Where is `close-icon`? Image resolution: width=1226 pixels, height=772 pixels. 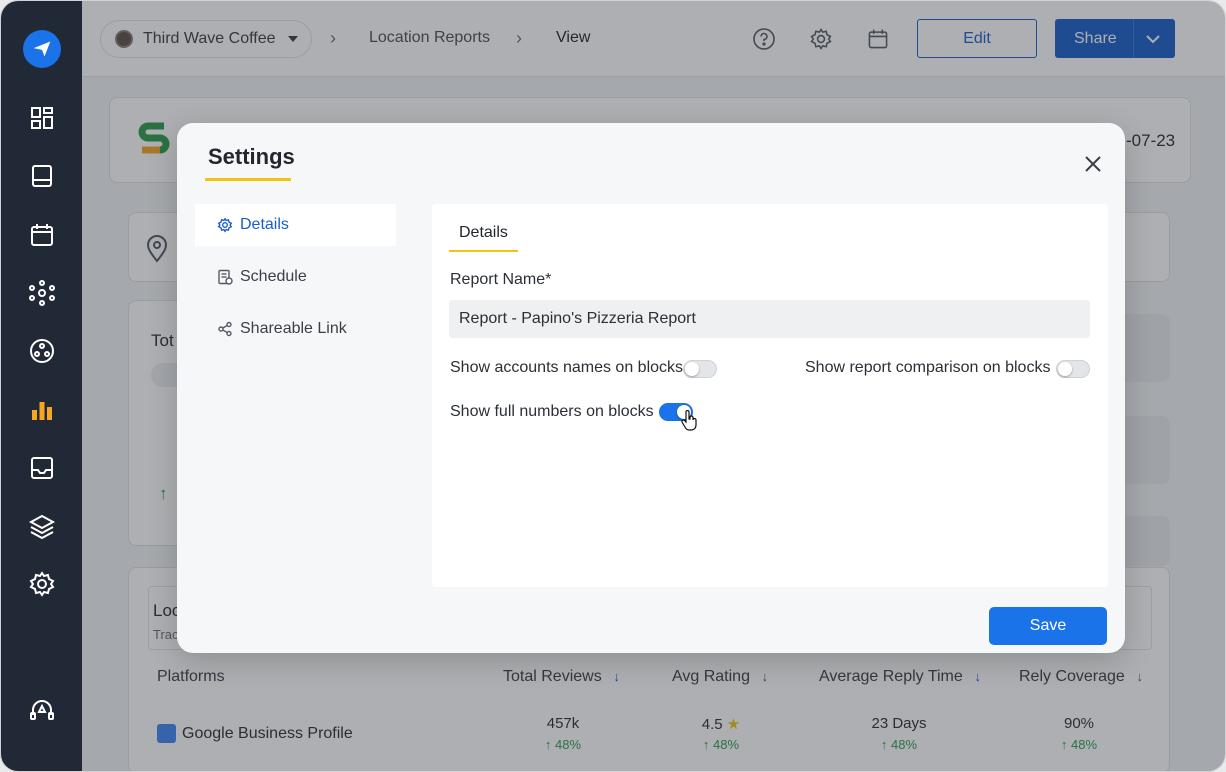
close-icon is located at coordinates (1093, 164).